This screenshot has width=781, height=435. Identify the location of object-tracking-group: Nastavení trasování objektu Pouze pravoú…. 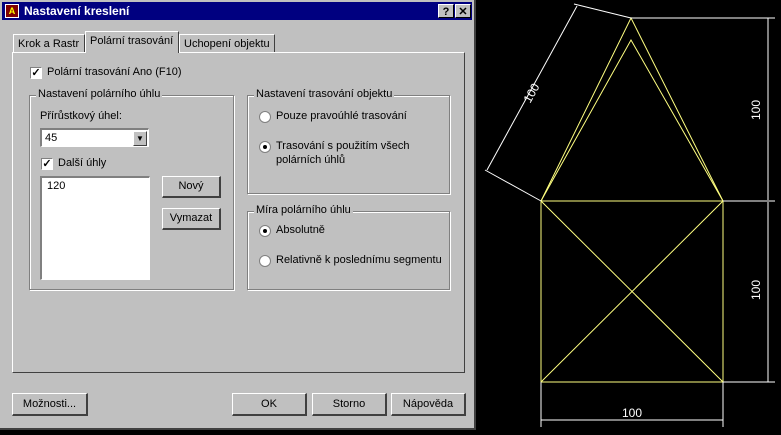
(348, 141).